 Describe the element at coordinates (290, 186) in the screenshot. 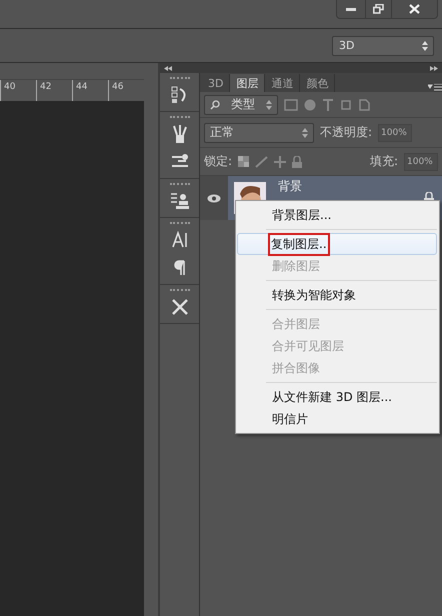

I see `layer-name: 背景` at that location.